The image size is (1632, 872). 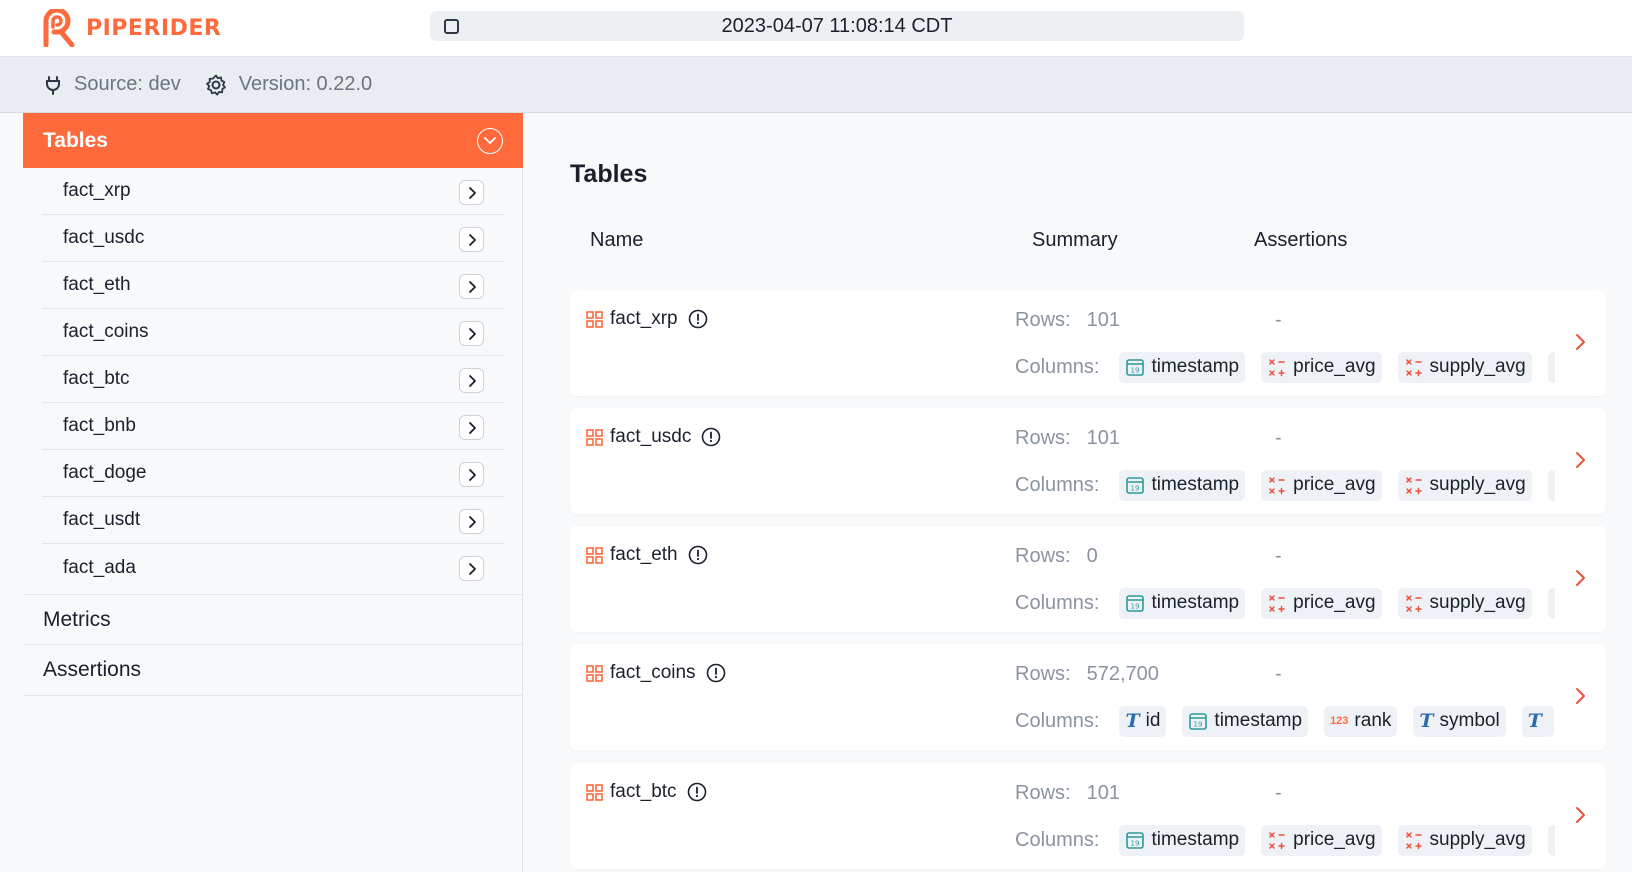 I want to click on rows-label: Rows:, so click(x=1043, y=556).